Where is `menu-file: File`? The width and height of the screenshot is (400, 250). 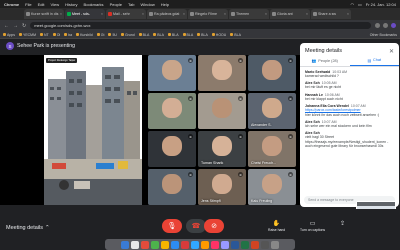
menu-file: File is located at coordinates (28, 4).